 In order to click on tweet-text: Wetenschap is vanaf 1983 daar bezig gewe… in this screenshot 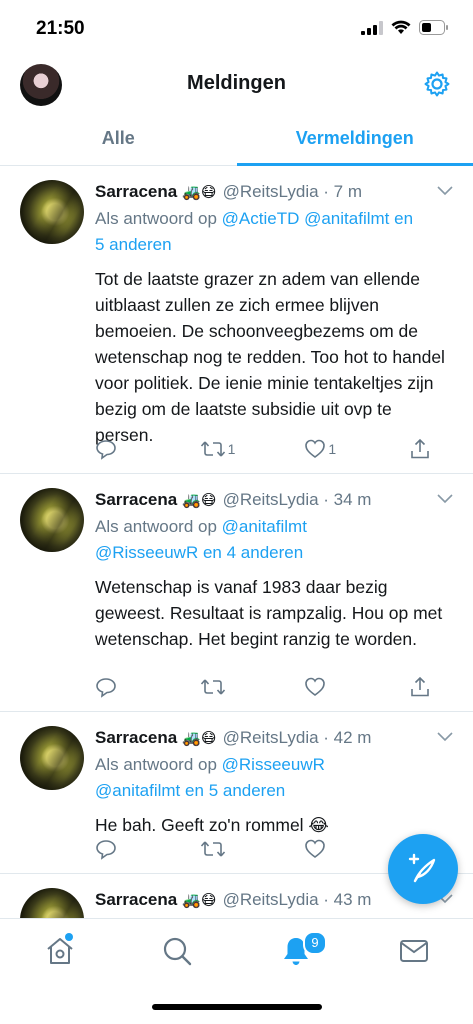, I will do `click(269, 613)`.